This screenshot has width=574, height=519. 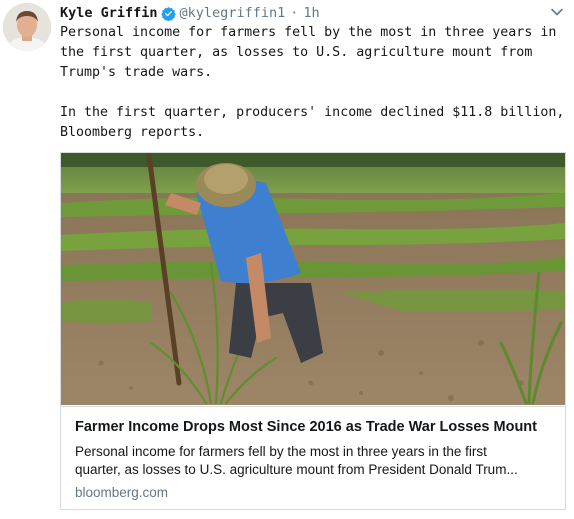 What do you see at coordinates (233, 13) in the screenshot?
I see `author-handle: @kylegriffin1` at bounding box center [233, 13].